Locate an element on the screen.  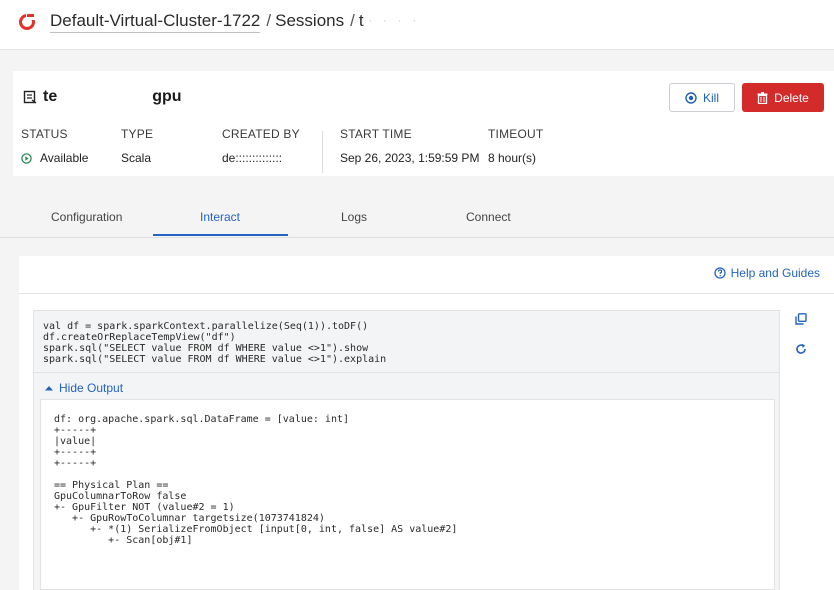
timeout-value: 8 hour(s) is located at coordinates (512, 158).